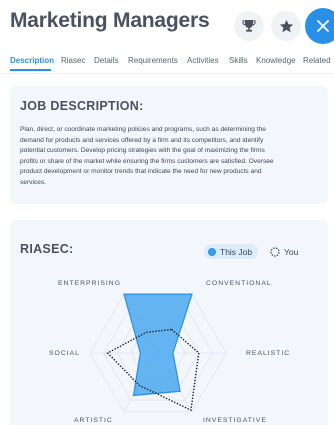  I want to click on axis-label-conventional: CONVENTIONAL, so click(239, 283).